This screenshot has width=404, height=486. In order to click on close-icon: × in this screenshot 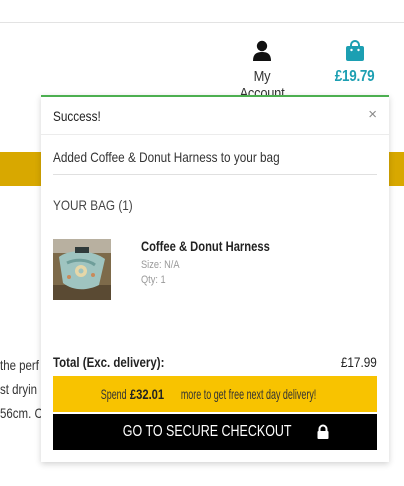, I will do `click(372, 114)`.